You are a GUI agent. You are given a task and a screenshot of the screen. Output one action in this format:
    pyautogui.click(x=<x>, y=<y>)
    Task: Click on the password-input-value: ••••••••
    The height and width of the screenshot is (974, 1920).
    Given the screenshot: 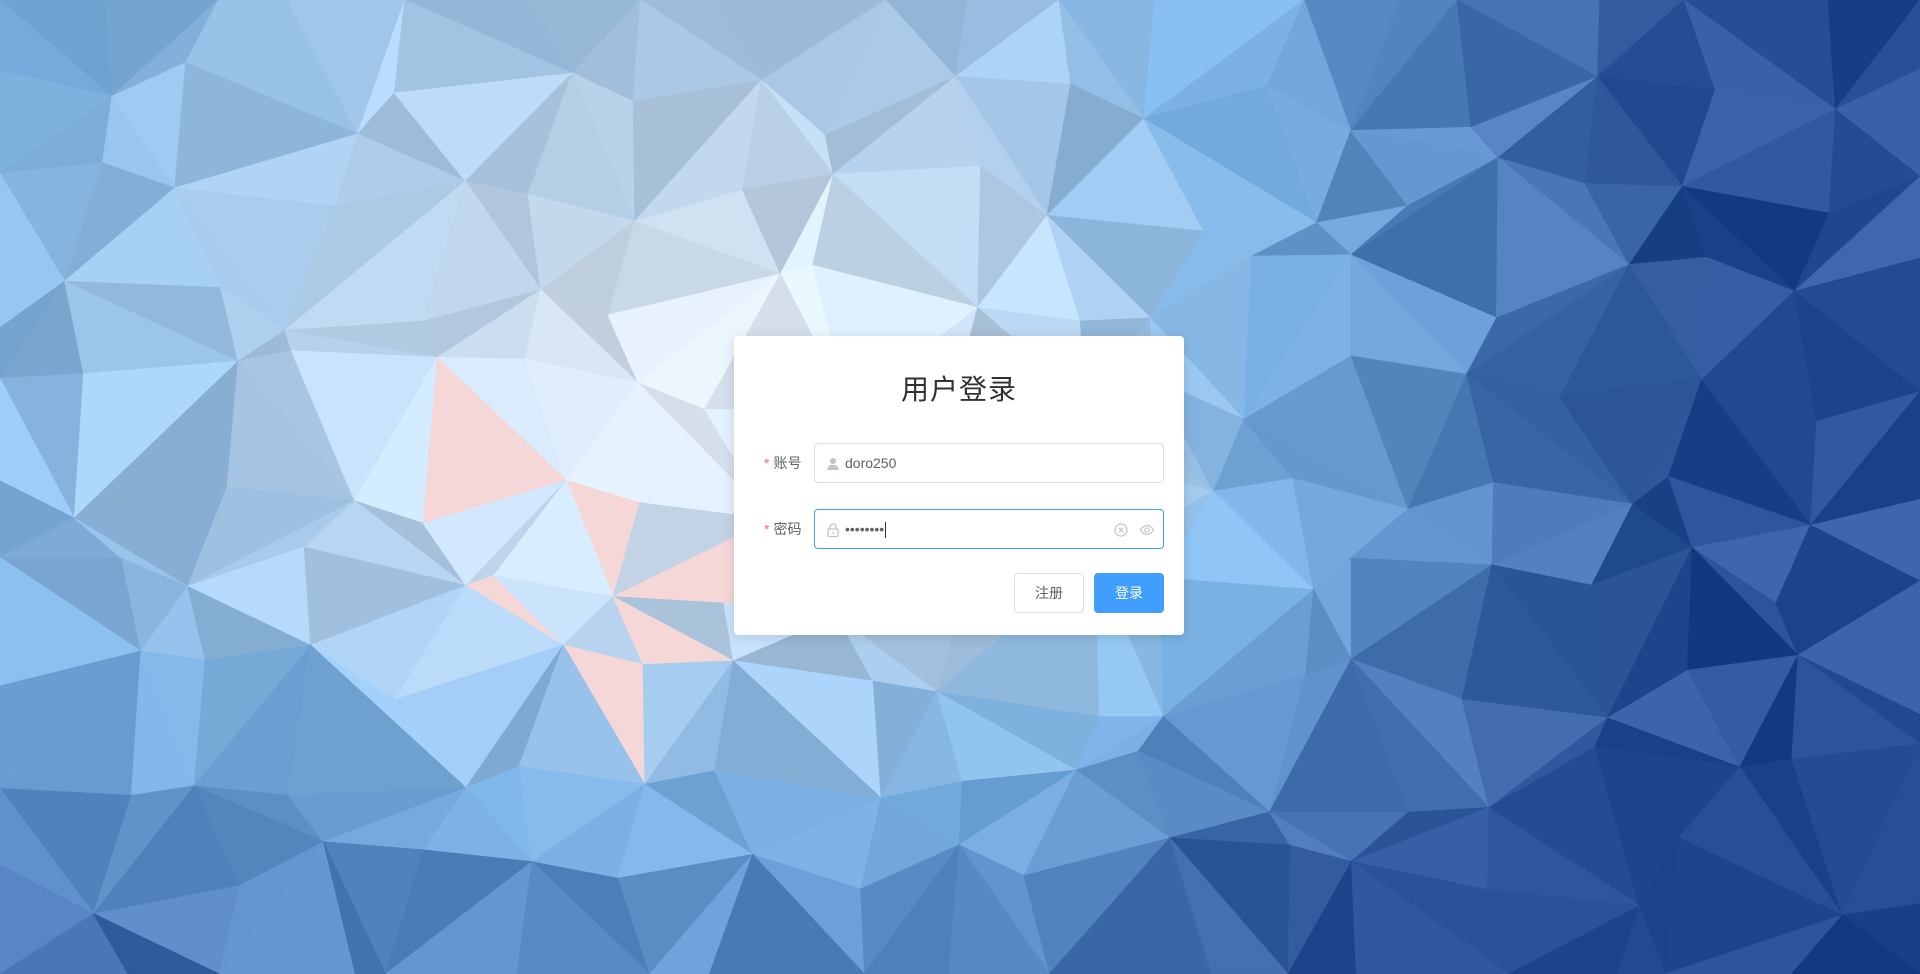 What is the action you would take?
    pyautogui.click(x=866, y=529)
    